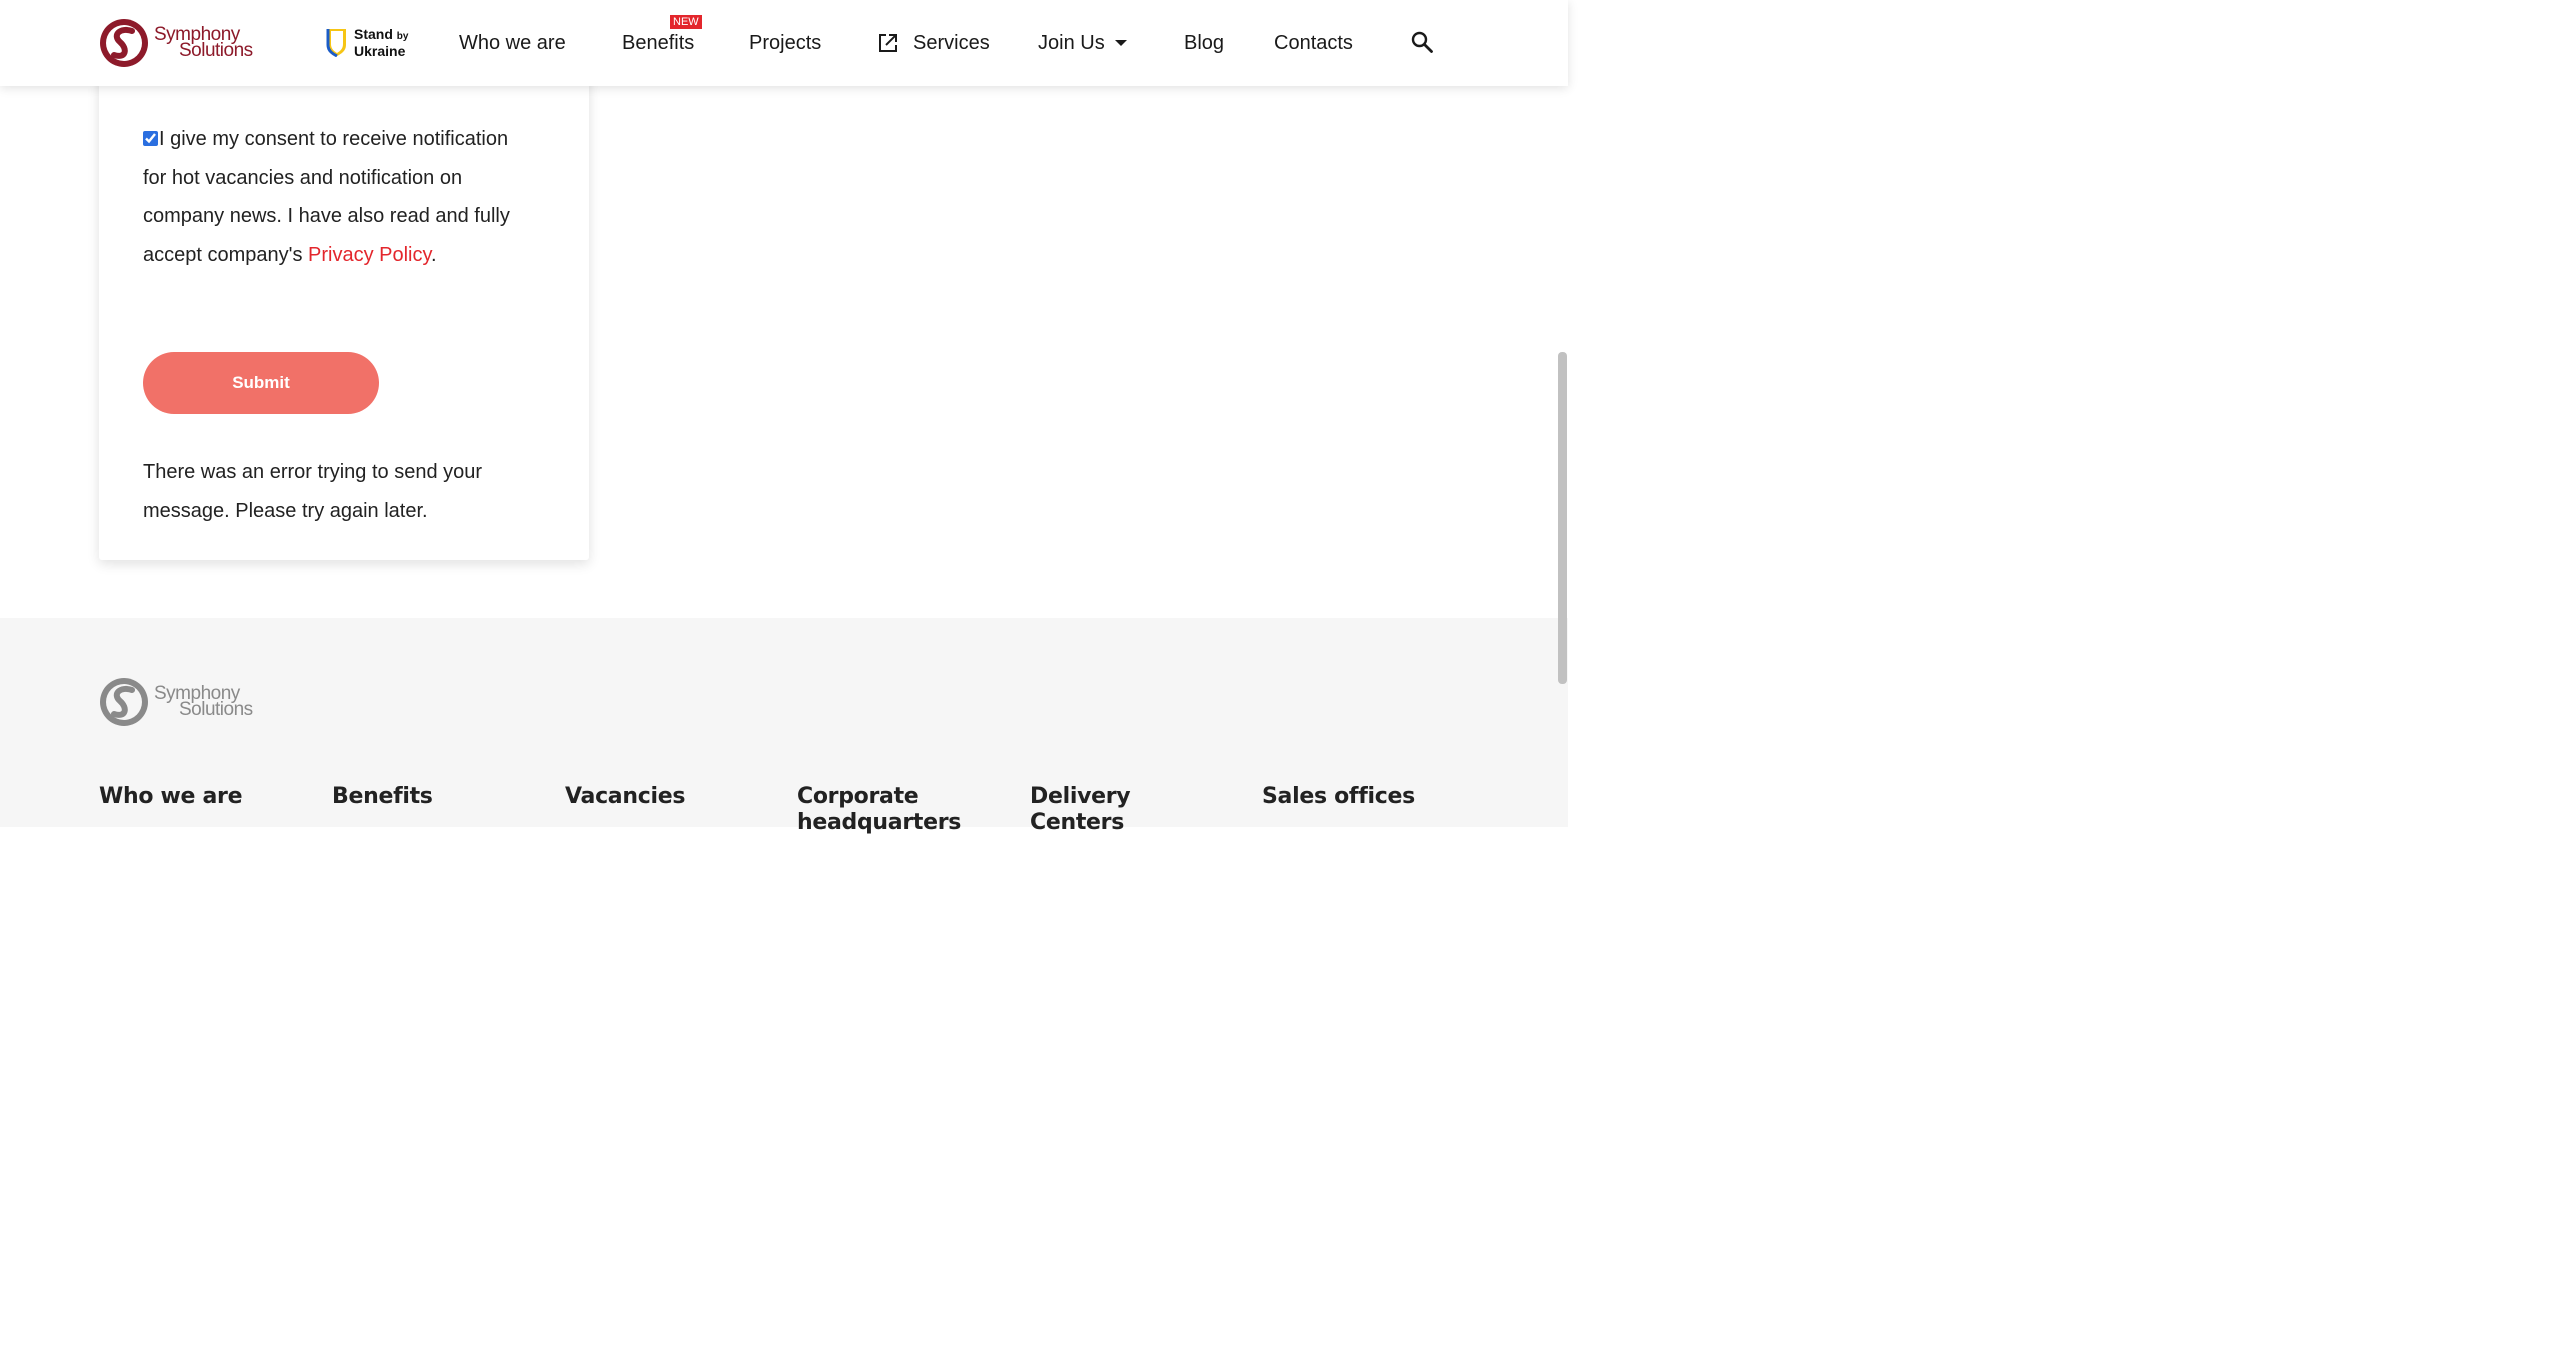 The width and height of the screenshot is (2560, 1350). Describe the element at coordinates (655, 797) in the screenshot. I see `footer-heading-vacancies: Vacancies` at that location.